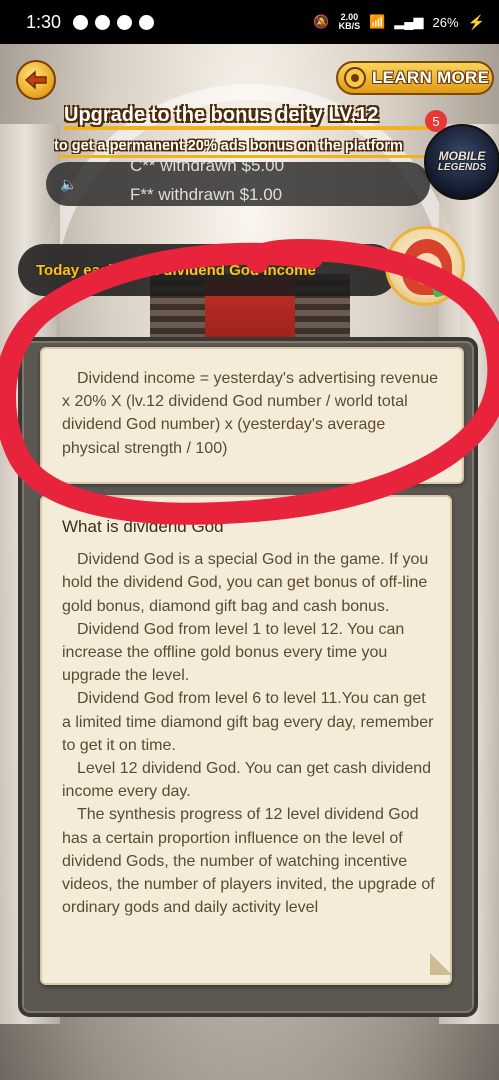 Image resolution: width=499 pixels, height=1080 pixels. I want to click on upgrade-headline: Upgrade to the bonus deity LV.12, so click(221, 115).